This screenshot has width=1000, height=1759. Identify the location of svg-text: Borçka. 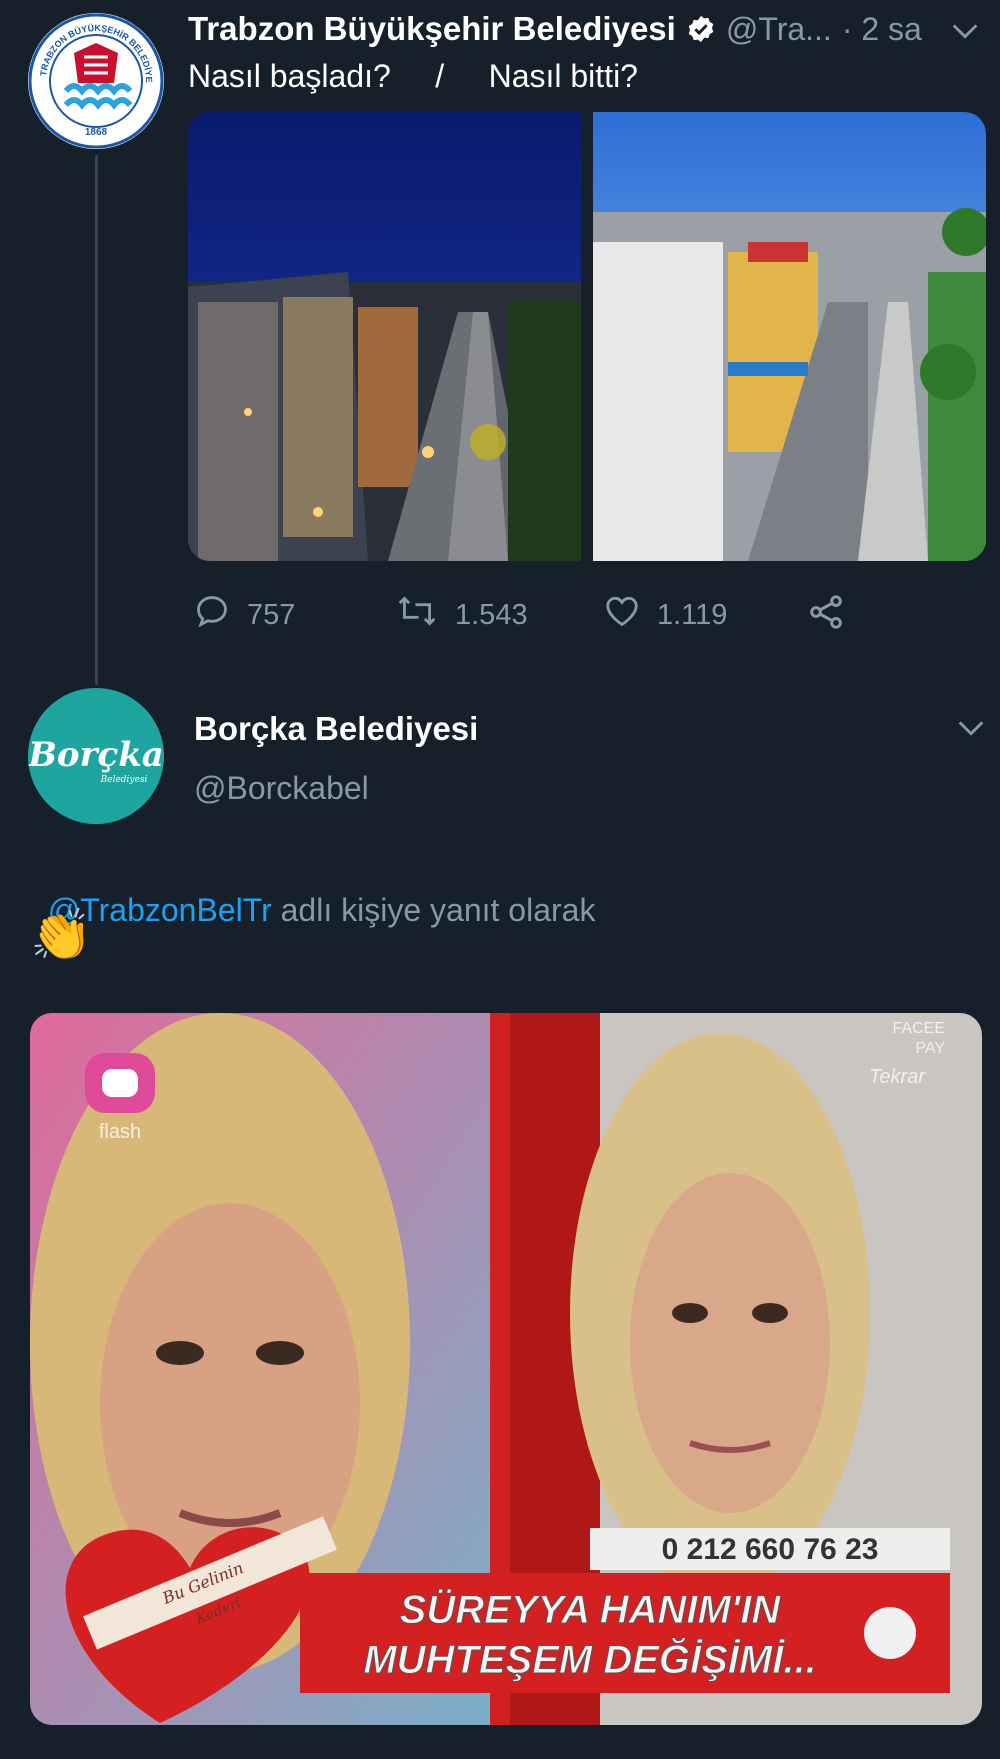
(96, 755).